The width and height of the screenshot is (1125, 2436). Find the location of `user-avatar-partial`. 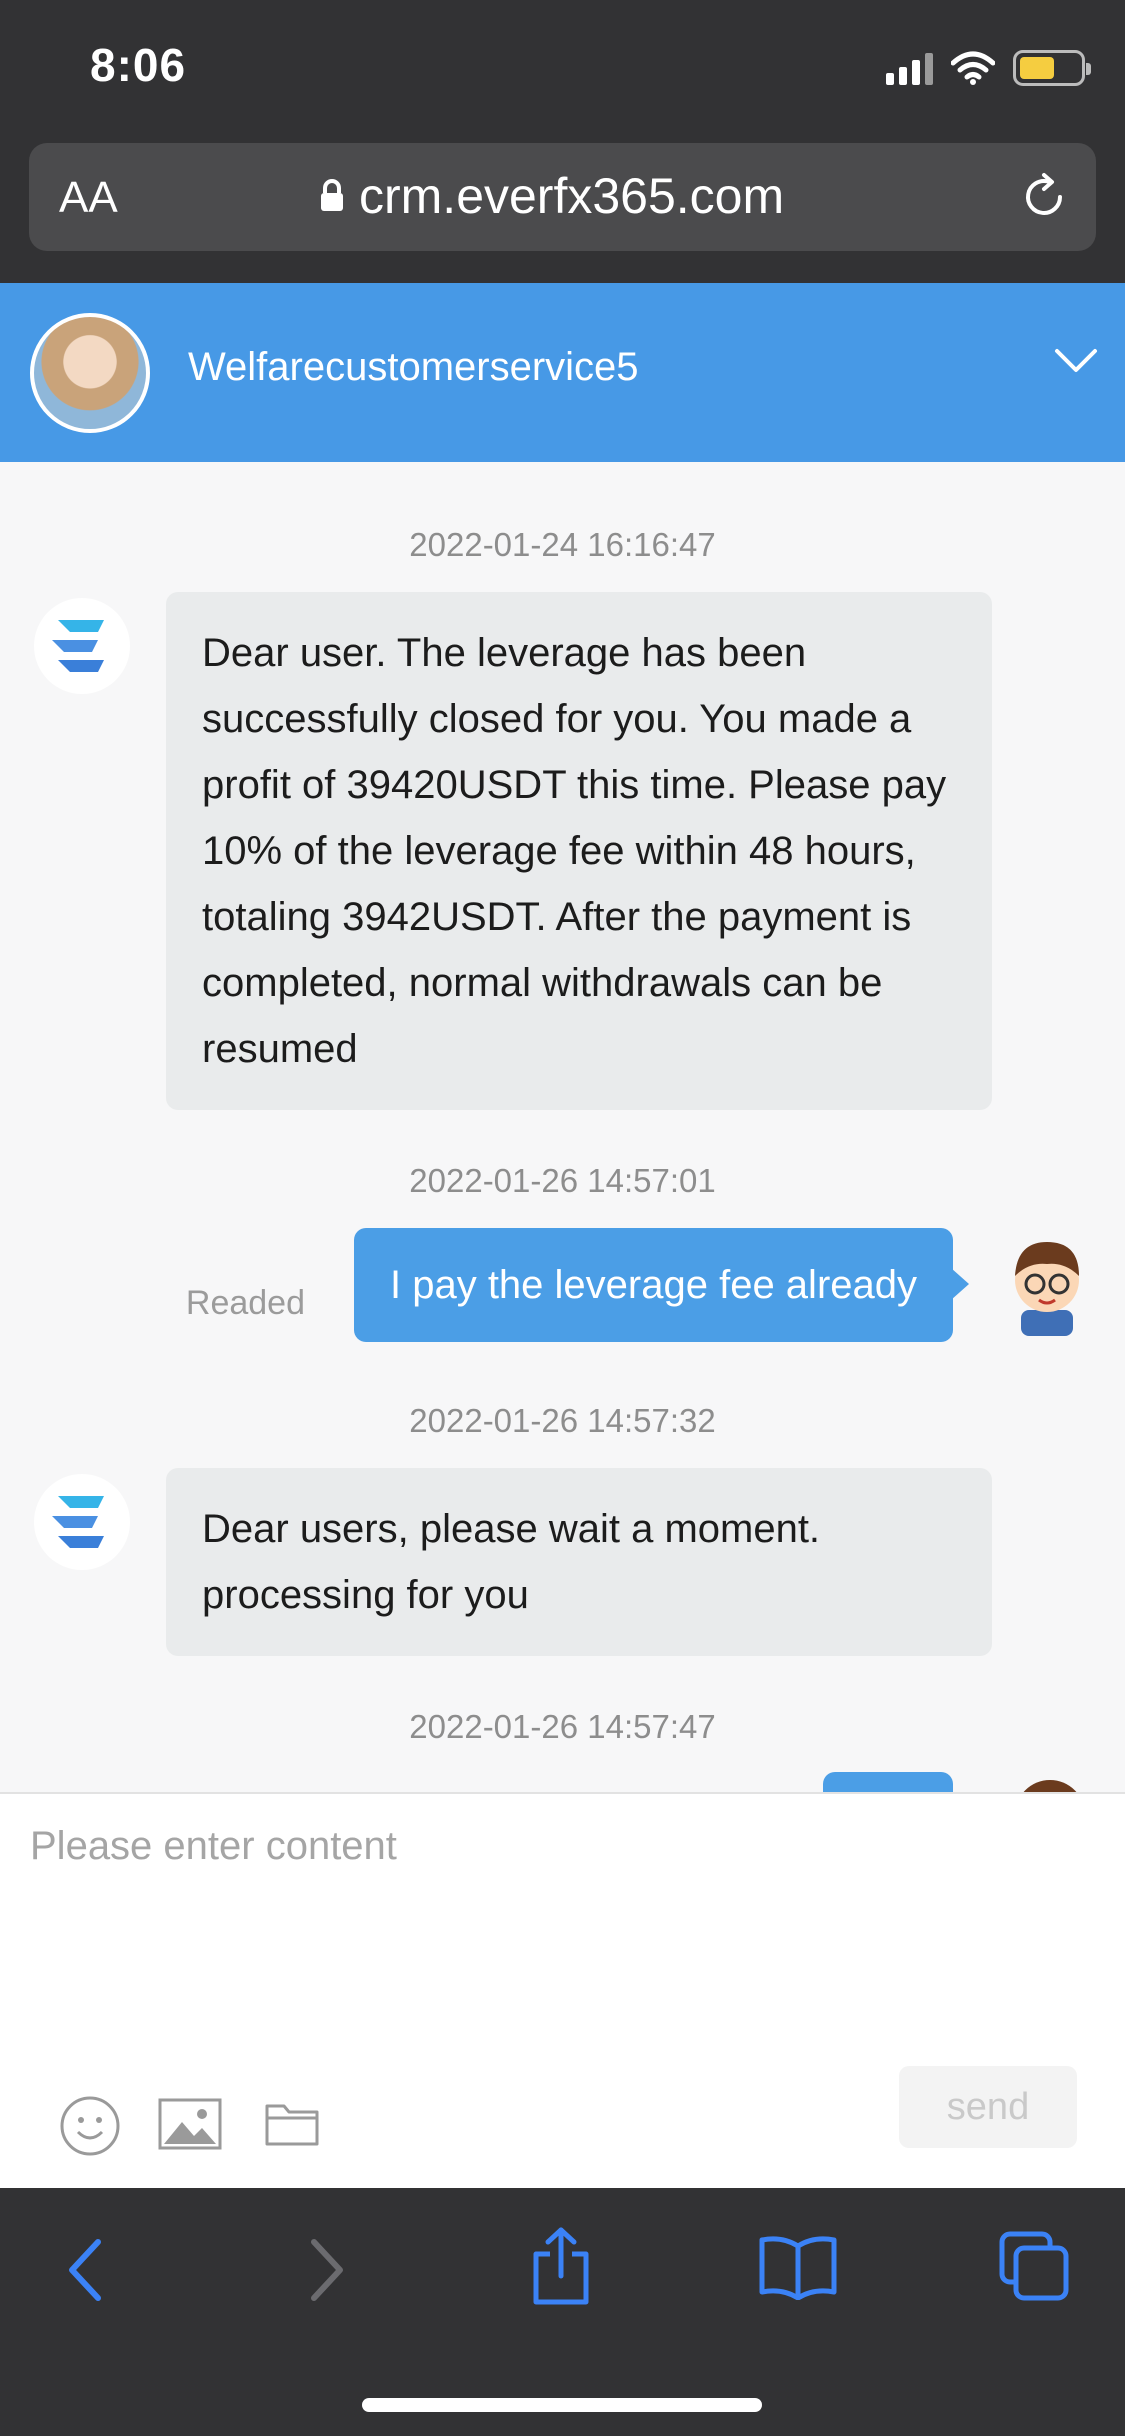

user-avatar-partial is located at coordinates (1050, 1786).